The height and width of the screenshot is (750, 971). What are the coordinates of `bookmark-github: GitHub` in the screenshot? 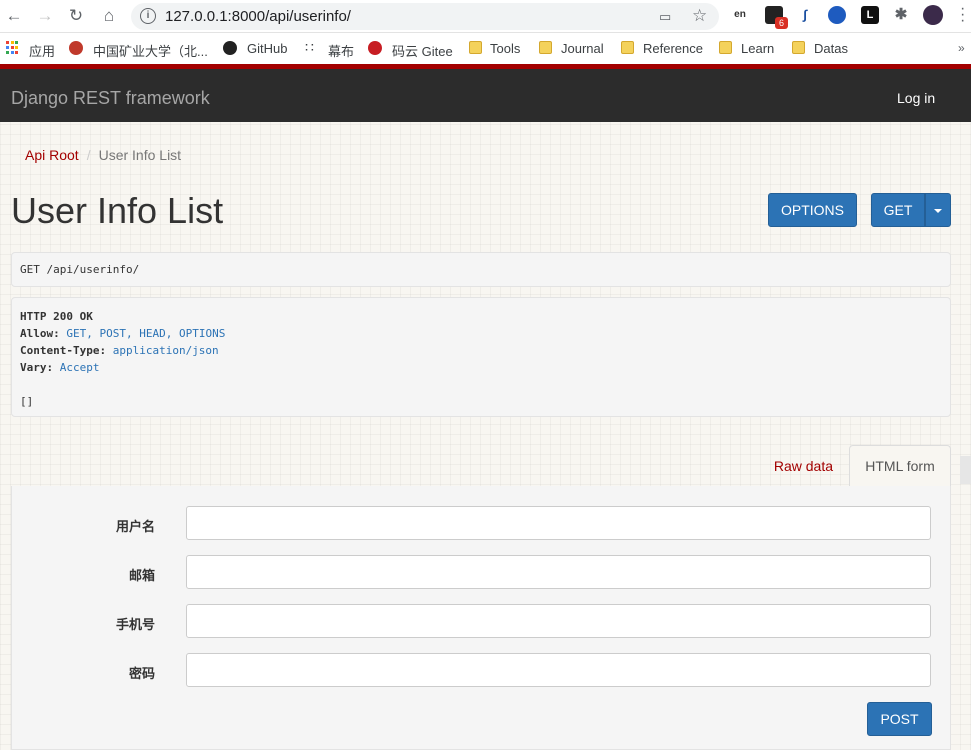 It's located at (267, 48).